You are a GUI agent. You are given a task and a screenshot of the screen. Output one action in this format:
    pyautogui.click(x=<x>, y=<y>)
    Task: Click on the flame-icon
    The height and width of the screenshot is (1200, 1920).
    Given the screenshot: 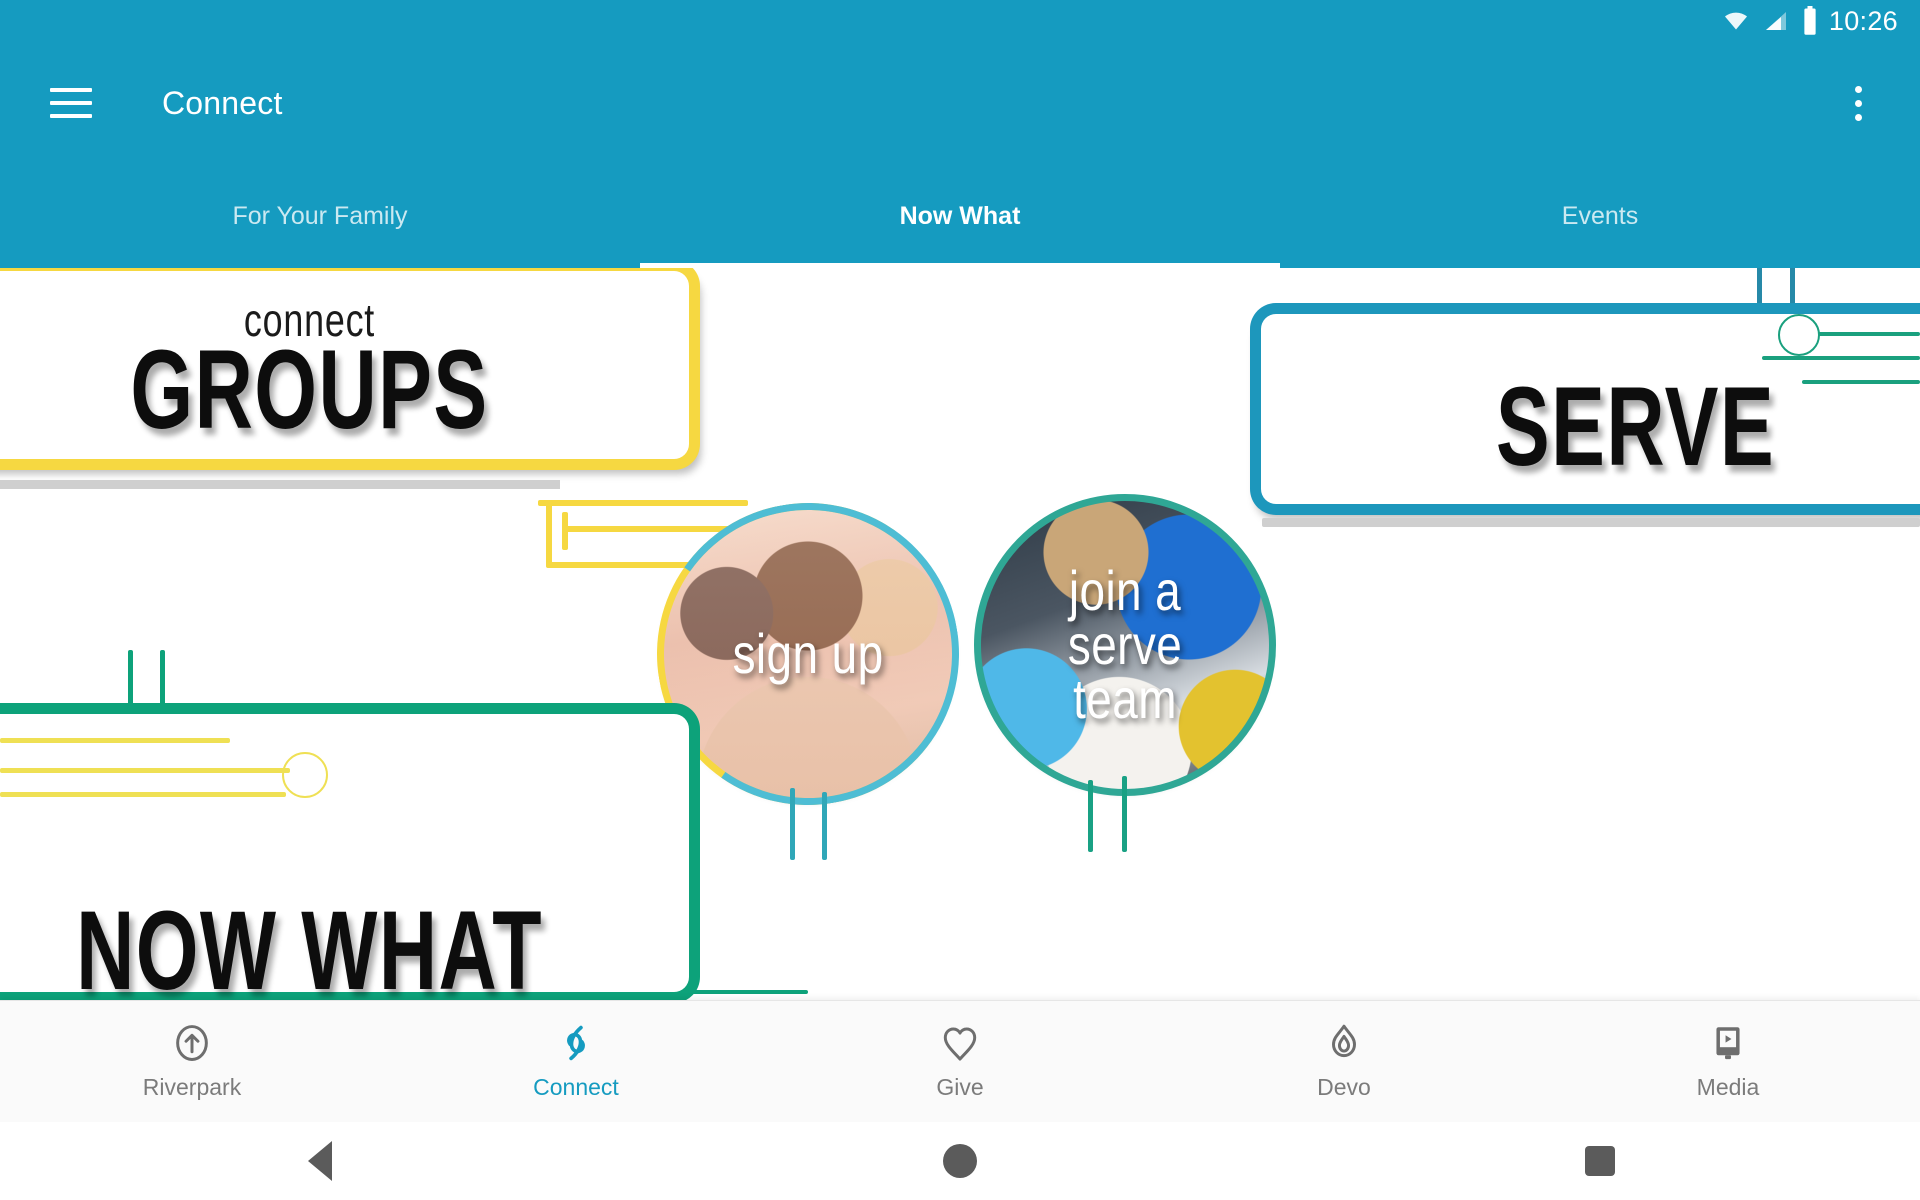 What is the action you would take?
    pyautogui.click(x=1344, y=1041)
    